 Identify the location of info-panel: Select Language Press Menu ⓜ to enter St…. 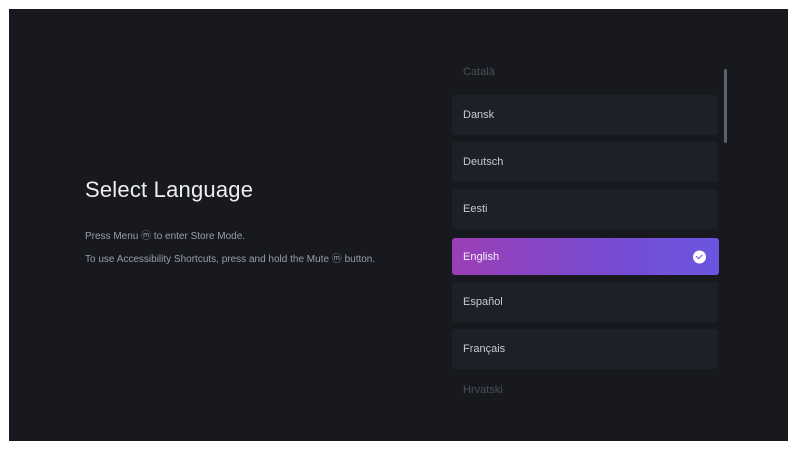
(255, 226).